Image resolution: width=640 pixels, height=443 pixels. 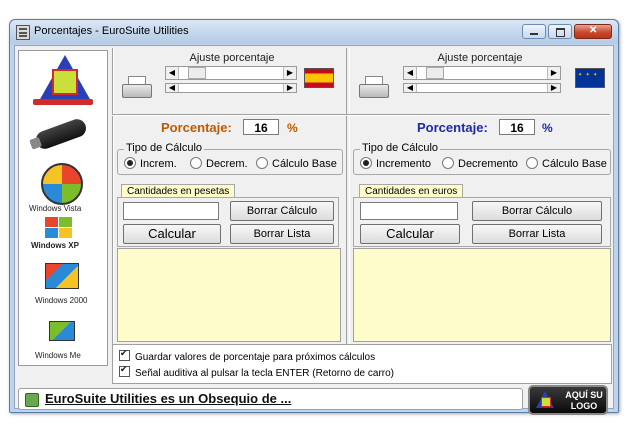 I want to click on column-divider, so click(x=113, y=196).